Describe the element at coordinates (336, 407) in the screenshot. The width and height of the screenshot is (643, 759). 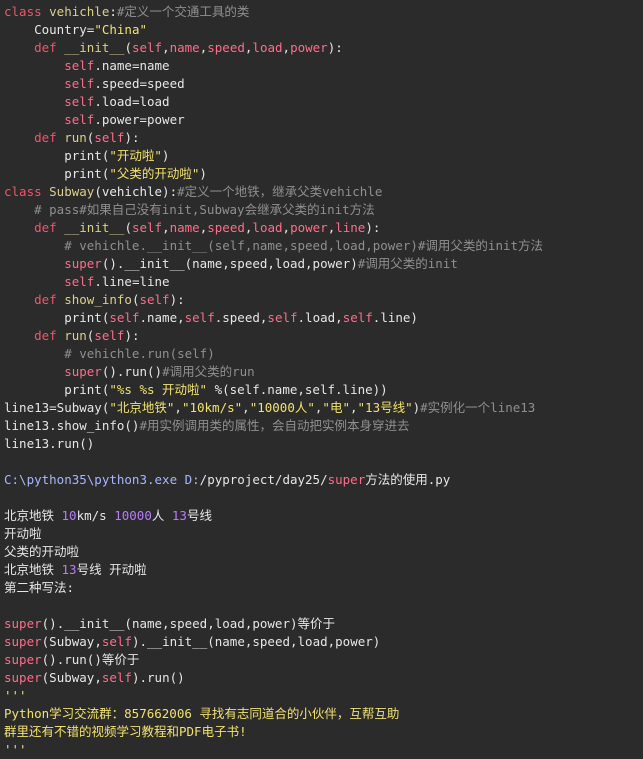
I see `code-token: "电"` at that location.